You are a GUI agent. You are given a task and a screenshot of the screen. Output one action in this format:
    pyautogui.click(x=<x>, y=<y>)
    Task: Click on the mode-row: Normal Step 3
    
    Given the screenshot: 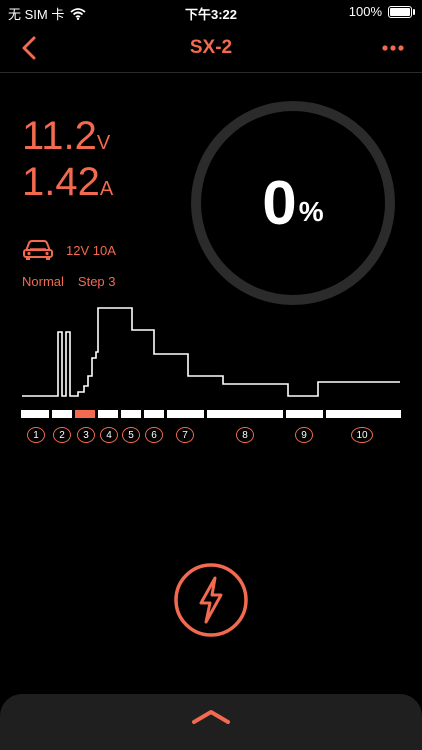 What is the action you would take?
    pyautogui.click(x=69, y=281)
    